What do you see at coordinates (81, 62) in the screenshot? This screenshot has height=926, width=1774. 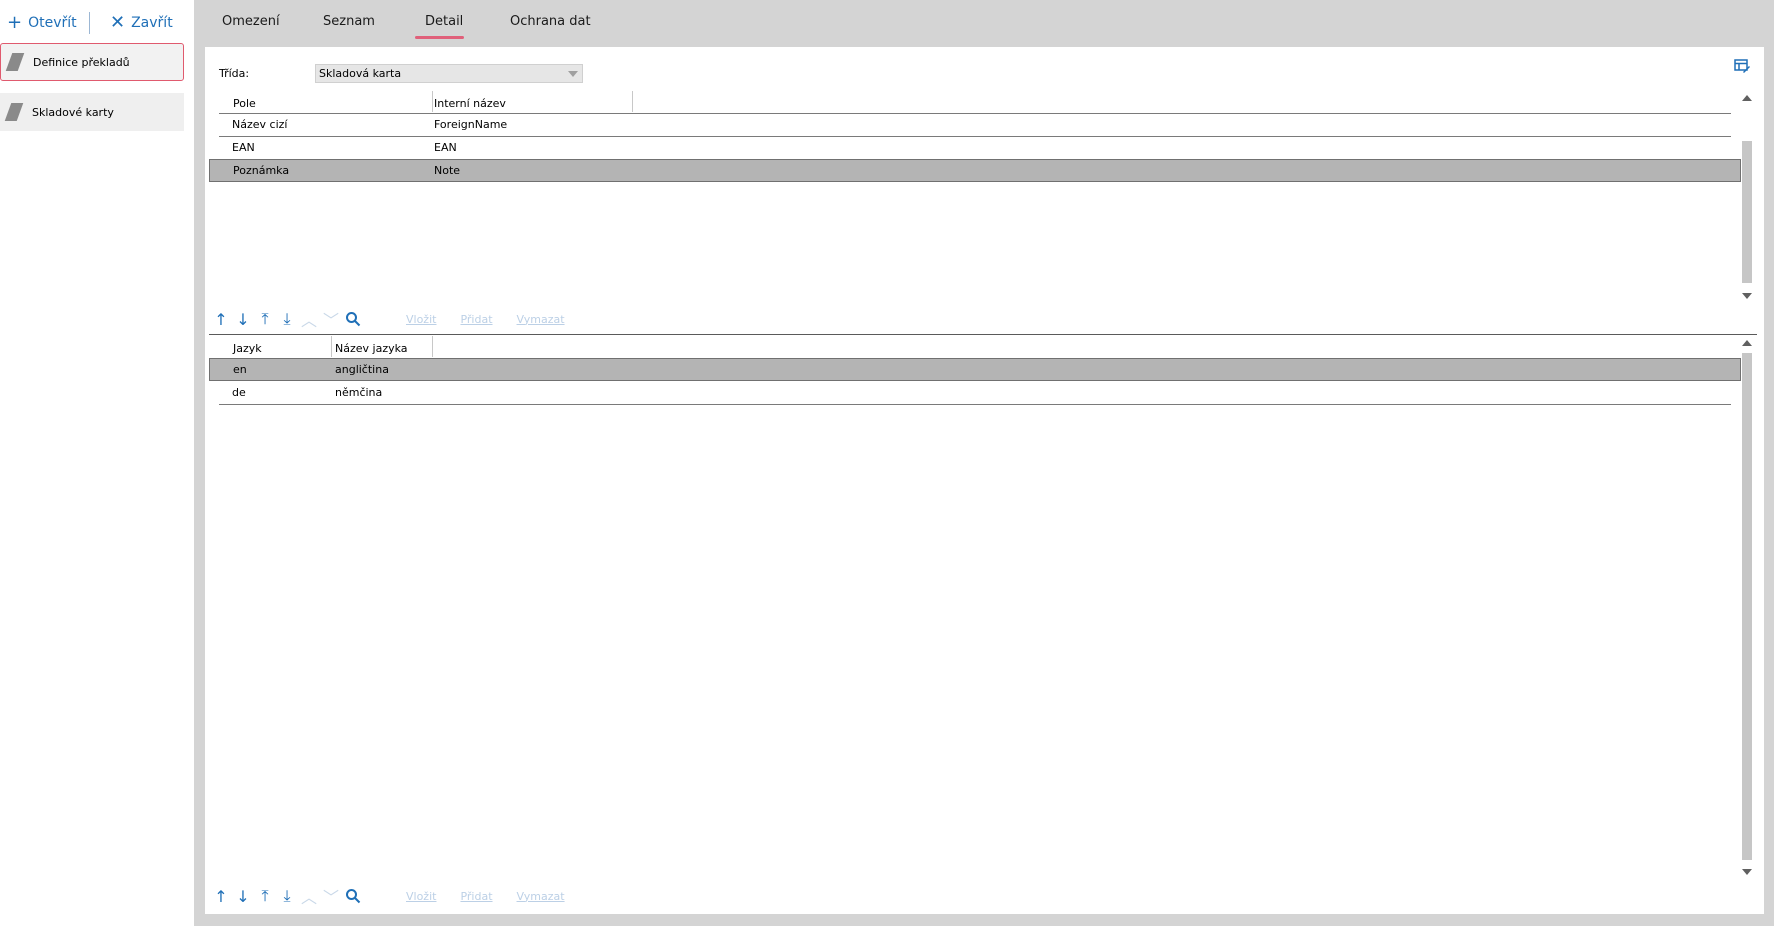 I see `sidebar-item-label: Definice překladů` at bounding box center [81, 62].